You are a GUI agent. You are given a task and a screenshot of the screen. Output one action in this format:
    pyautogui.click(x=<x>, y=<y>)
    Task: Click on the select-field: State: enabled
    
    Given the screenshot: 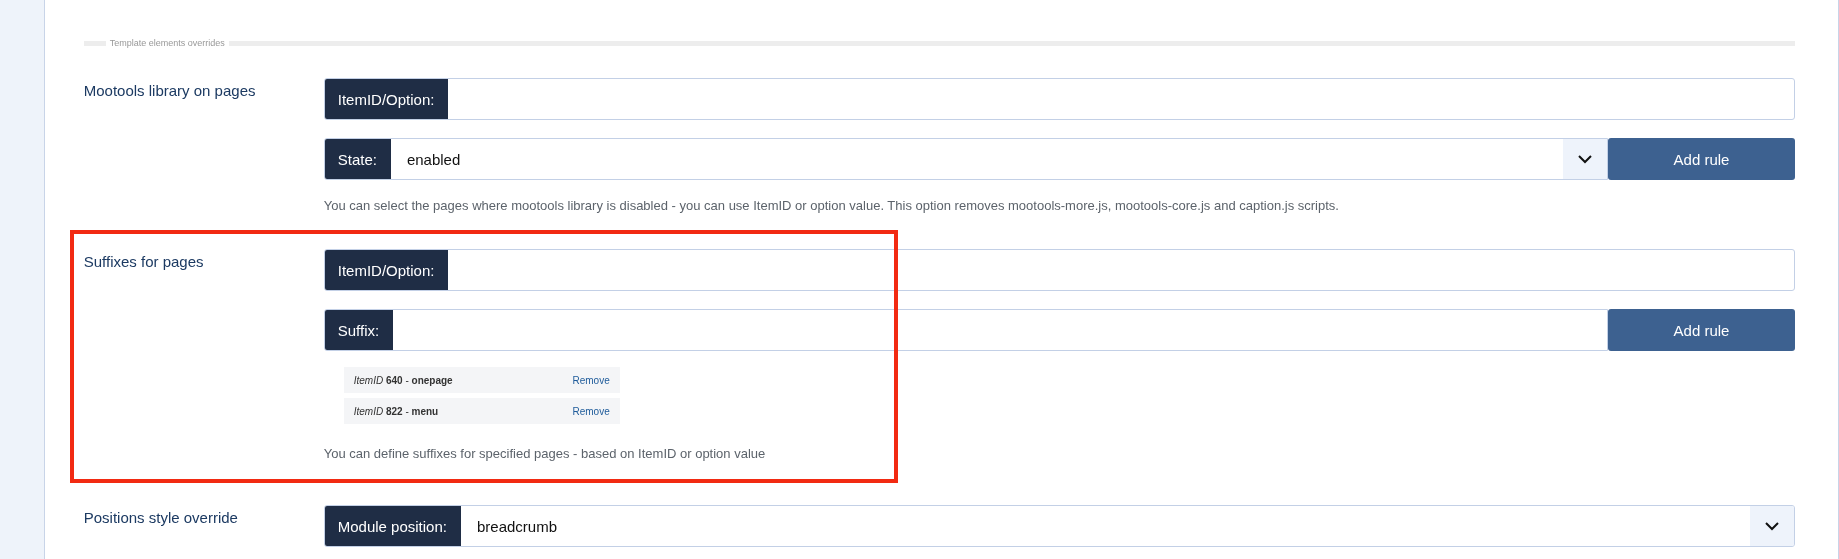 What is the action you would take?
    pyautogui.click(x=965, y=159)
    